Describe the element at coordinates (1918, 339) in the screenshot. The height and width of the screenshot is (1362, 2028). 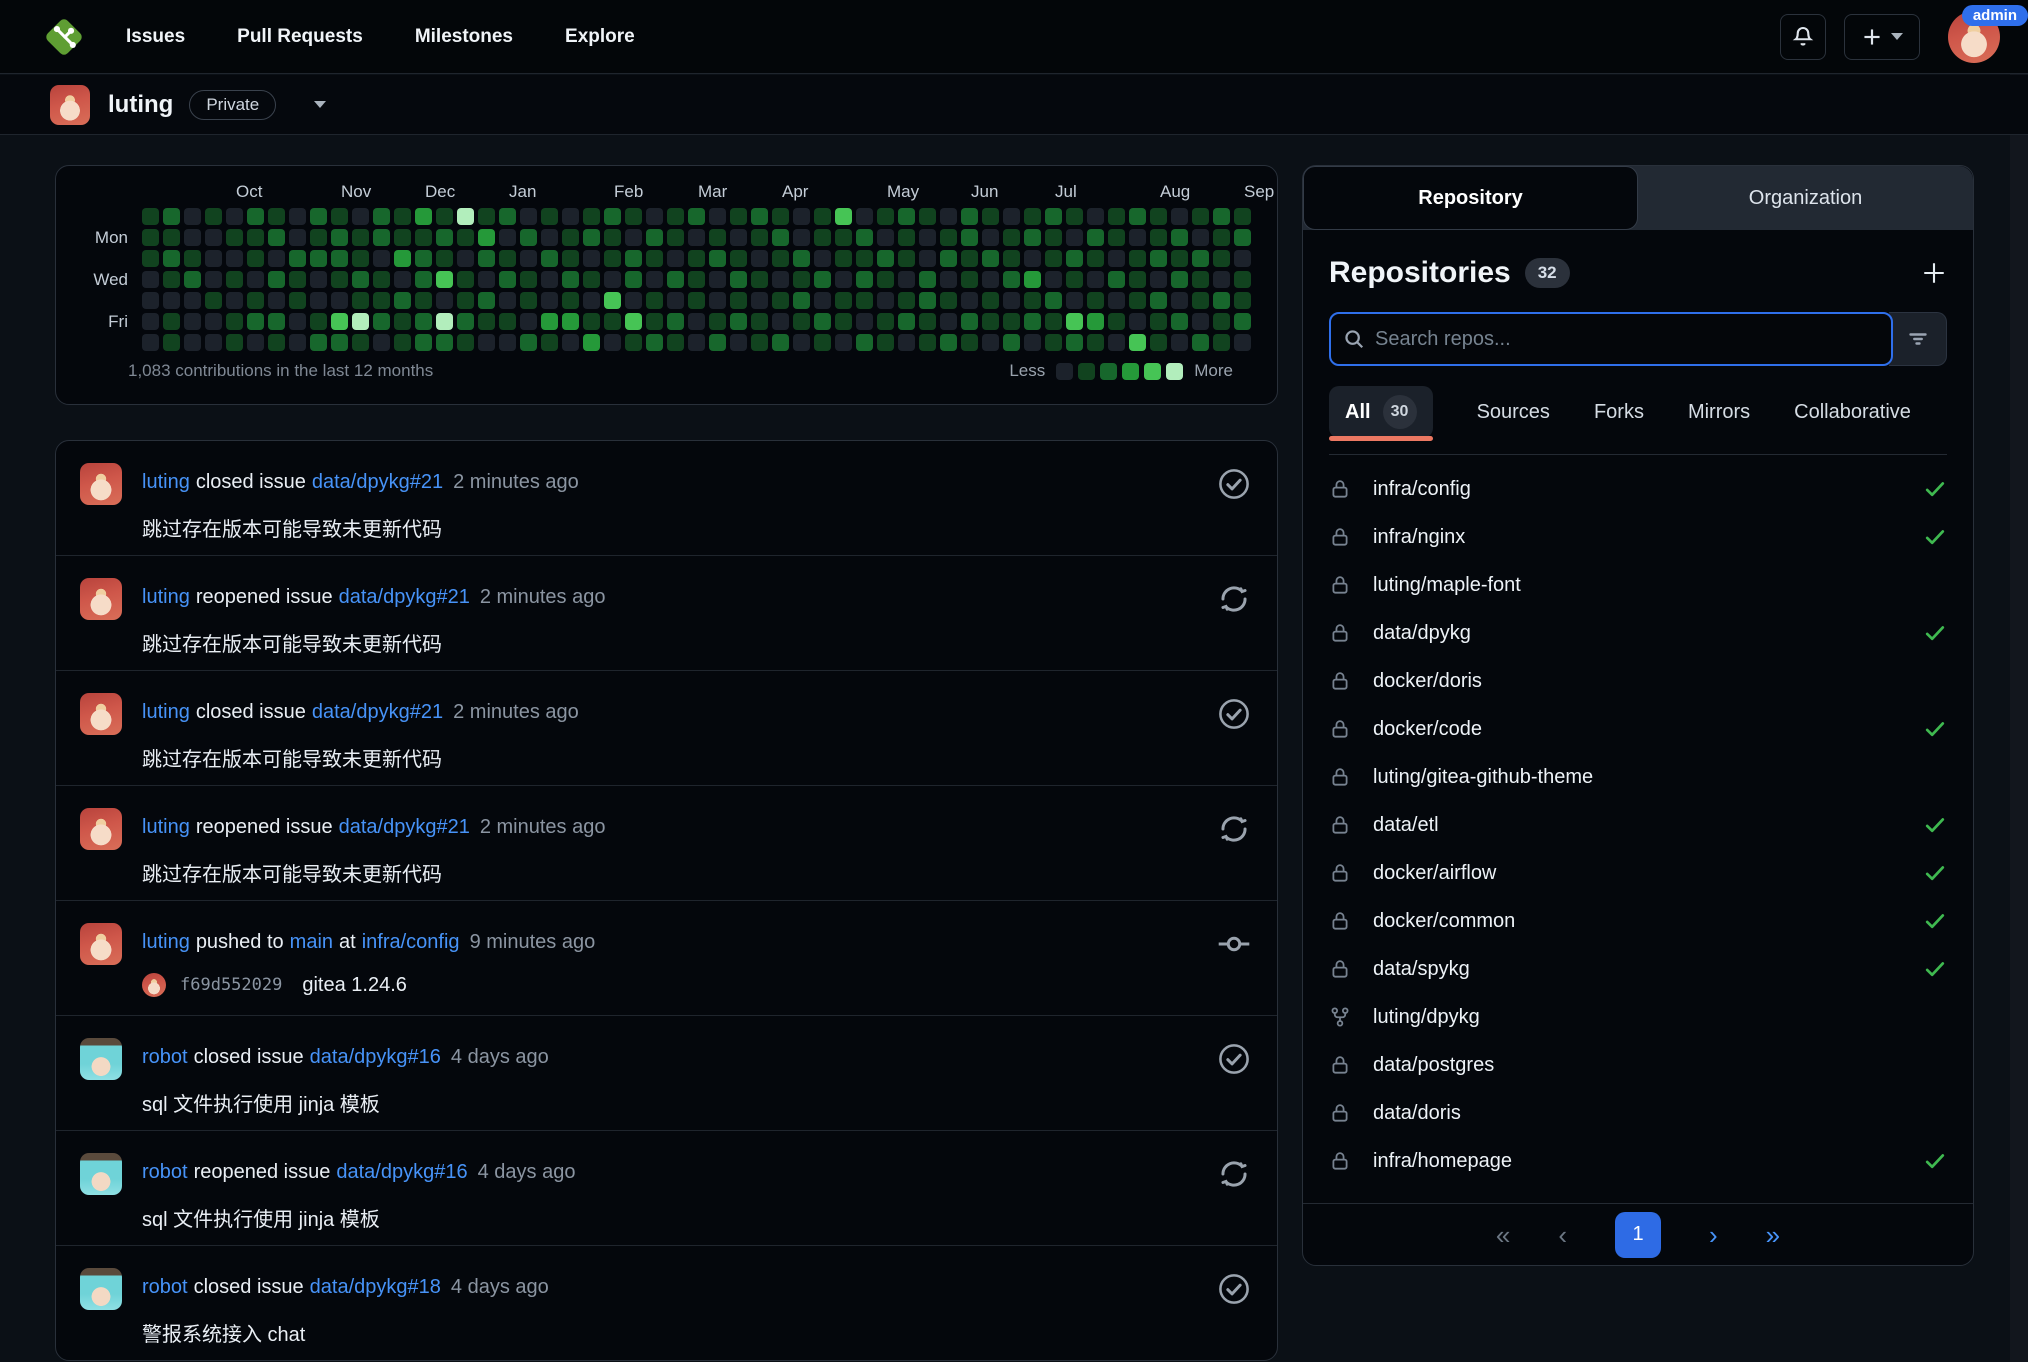
I see `repo-filter-button` at that location.